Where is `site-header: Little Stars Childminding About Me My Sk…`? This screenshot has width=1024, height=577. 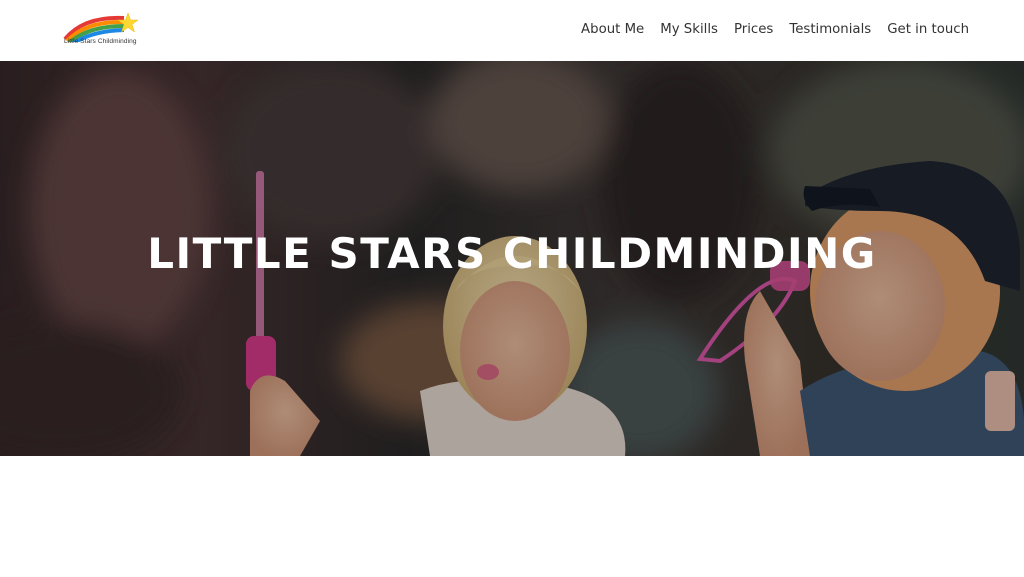 site-header: Little Stars Childminding About Me My Sk… is located at coordinates (512, 30).